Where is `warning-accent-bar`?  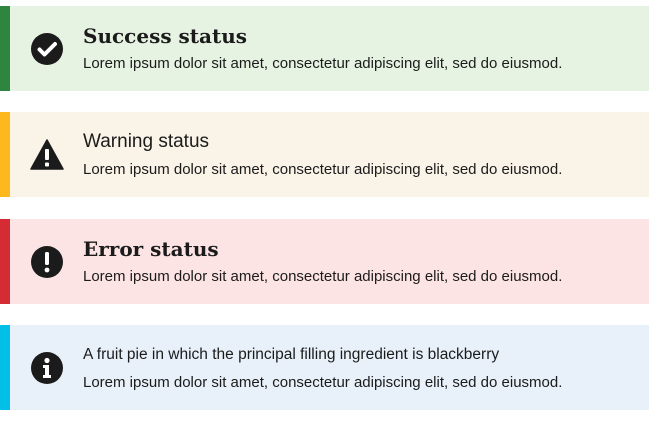 warning-accent-bar is located at coordinates (5, 154).